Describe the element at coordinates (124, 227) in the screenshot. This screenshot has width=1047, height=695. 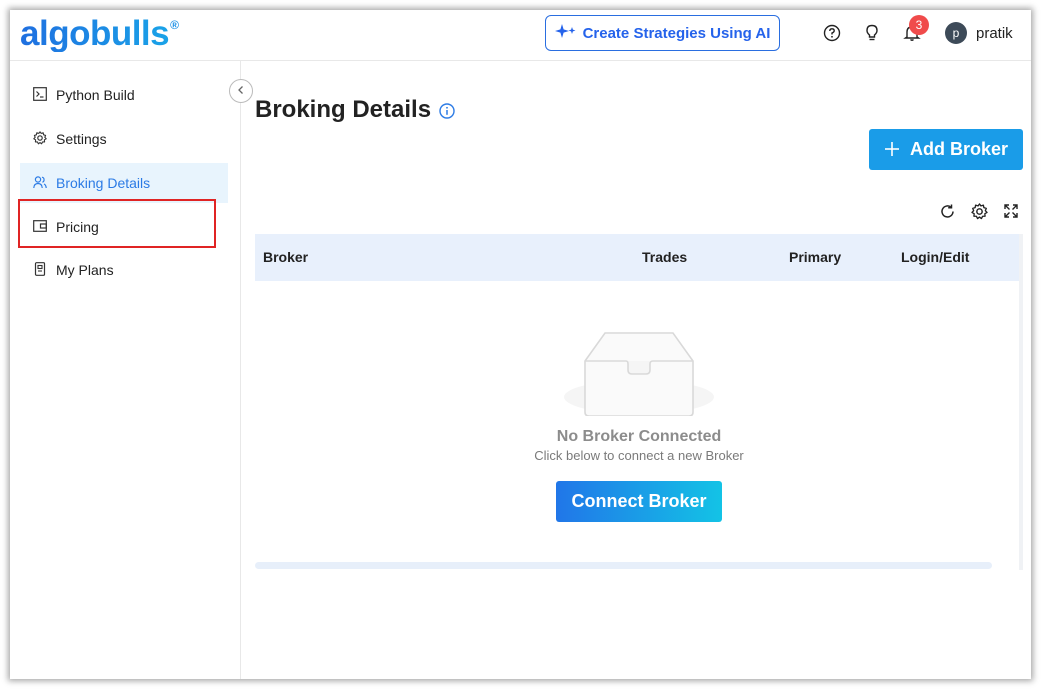
I see `sidebar-item-pricing: Pricing` at that location.